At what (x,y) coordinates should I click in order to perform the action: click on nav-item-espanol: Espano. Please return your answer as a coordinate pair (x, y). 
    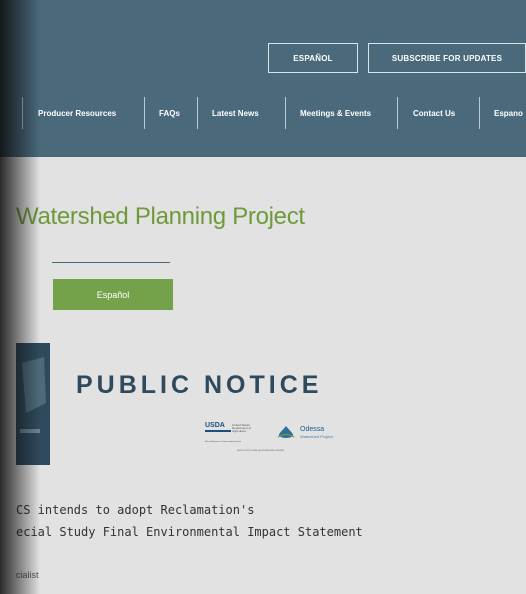
    Looking at the image, I should click on (508, 113).